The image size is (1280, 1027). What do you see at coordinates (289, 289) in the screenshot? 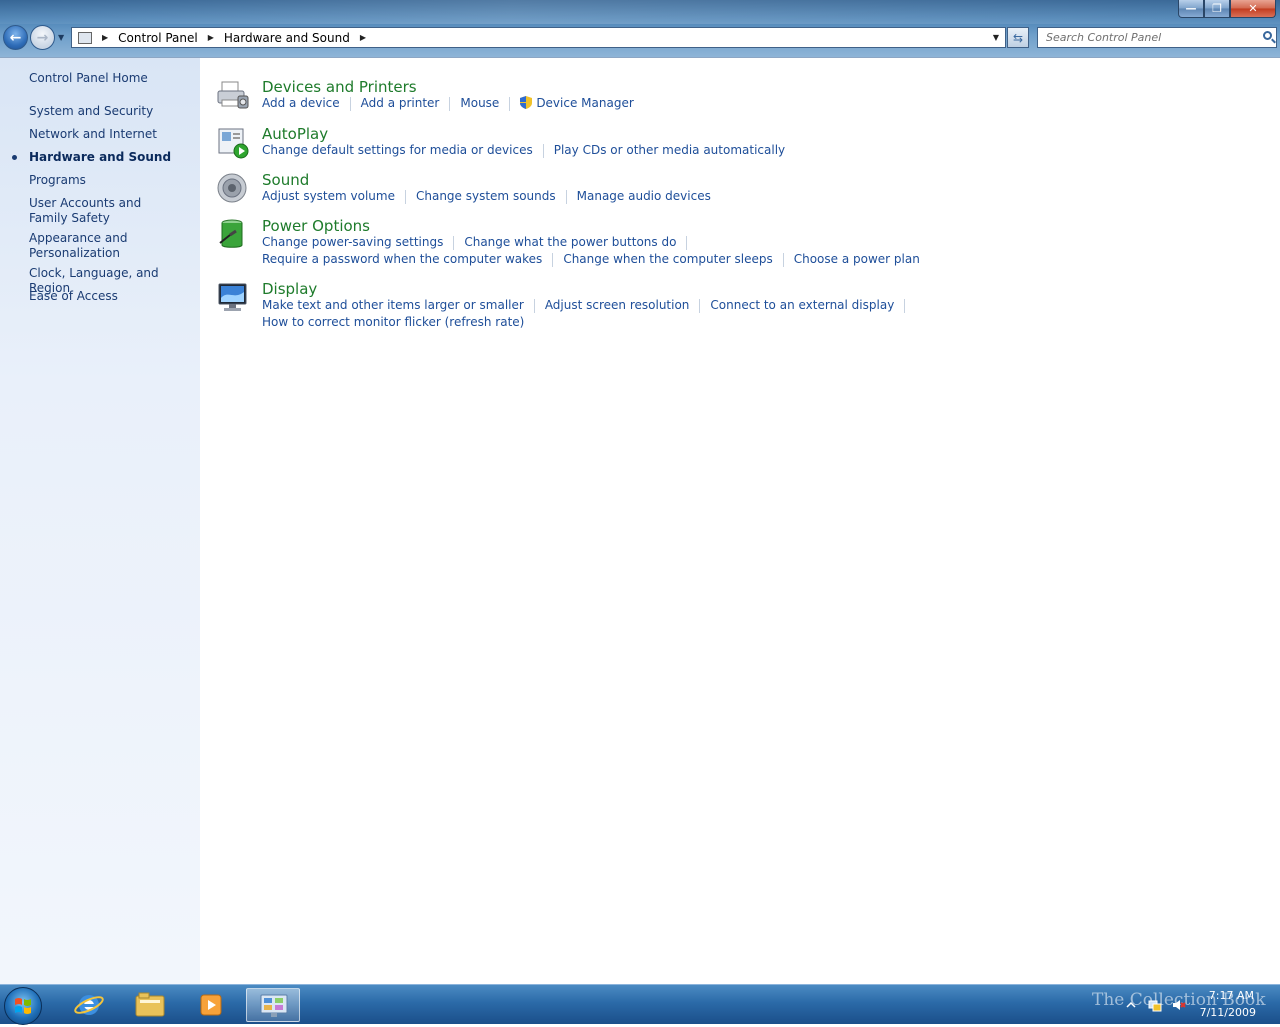
I see `display-title: Display` at bounding box center [289, 289].